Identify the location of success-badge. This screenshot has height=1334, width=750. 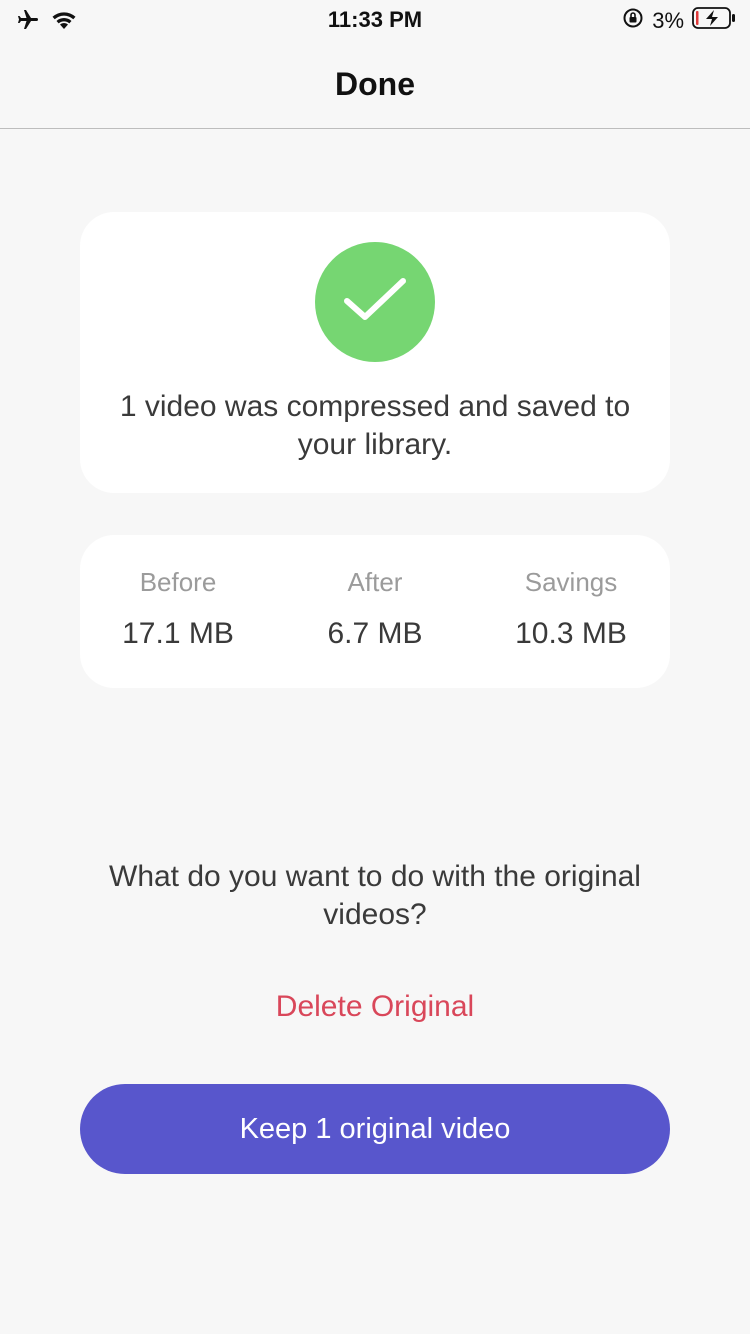
(375, 302).